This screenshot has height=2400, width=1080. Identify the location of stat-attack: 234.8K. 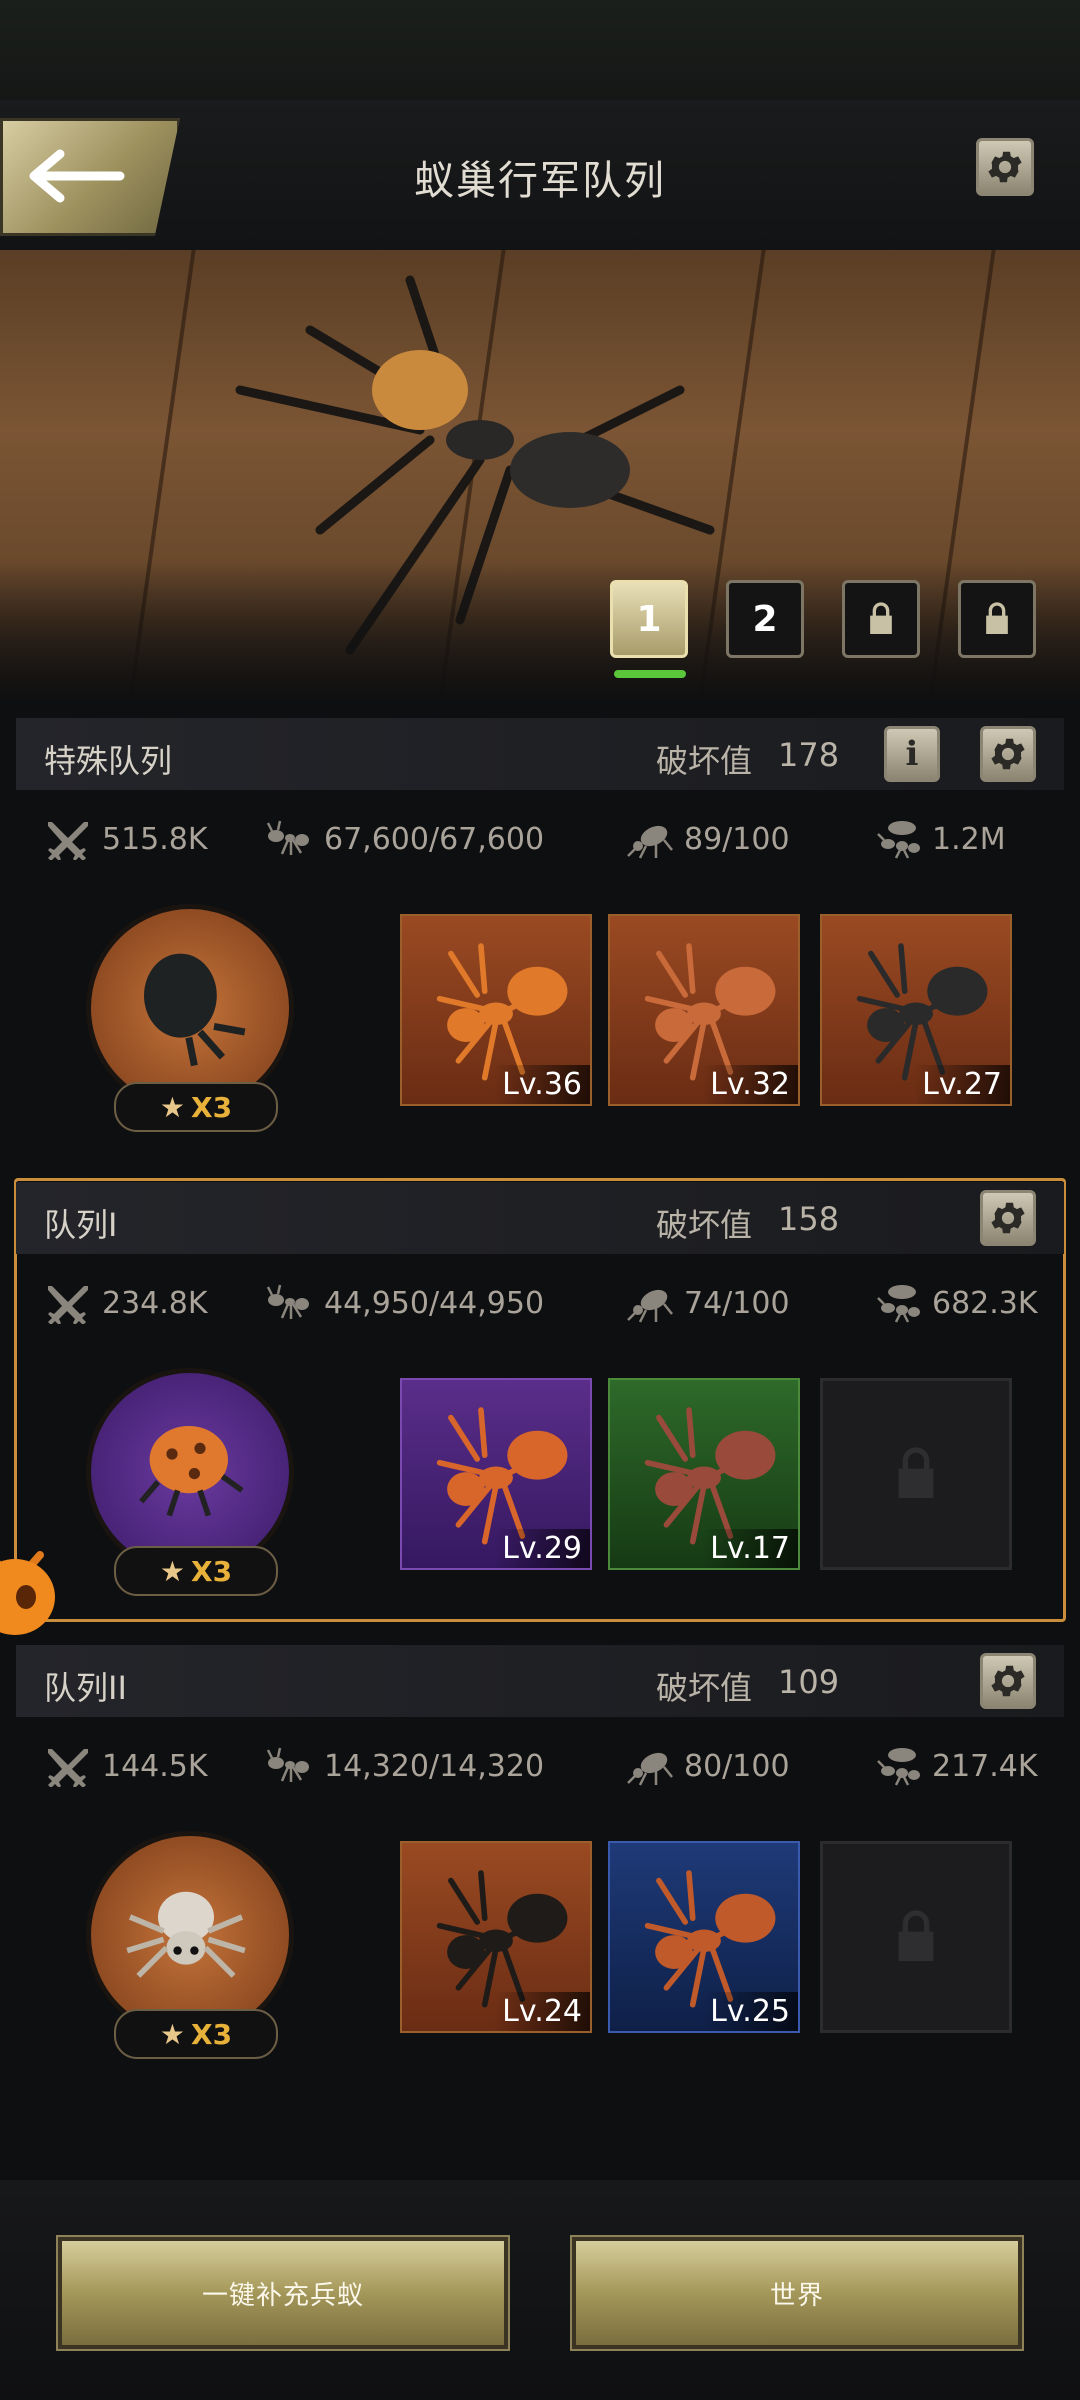
(126, 1303).